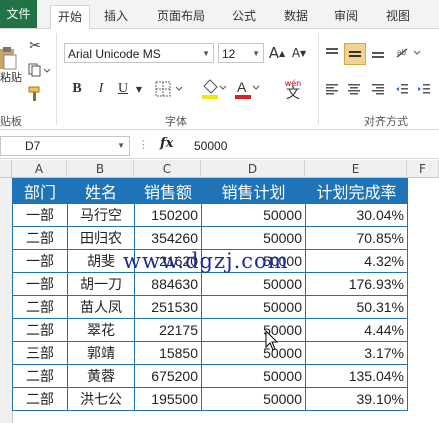 Image resolution: width=439 pixels, height=423 pixels. I want to click on header-cell-completion-rate: 计划完成率, so click(356, 191).